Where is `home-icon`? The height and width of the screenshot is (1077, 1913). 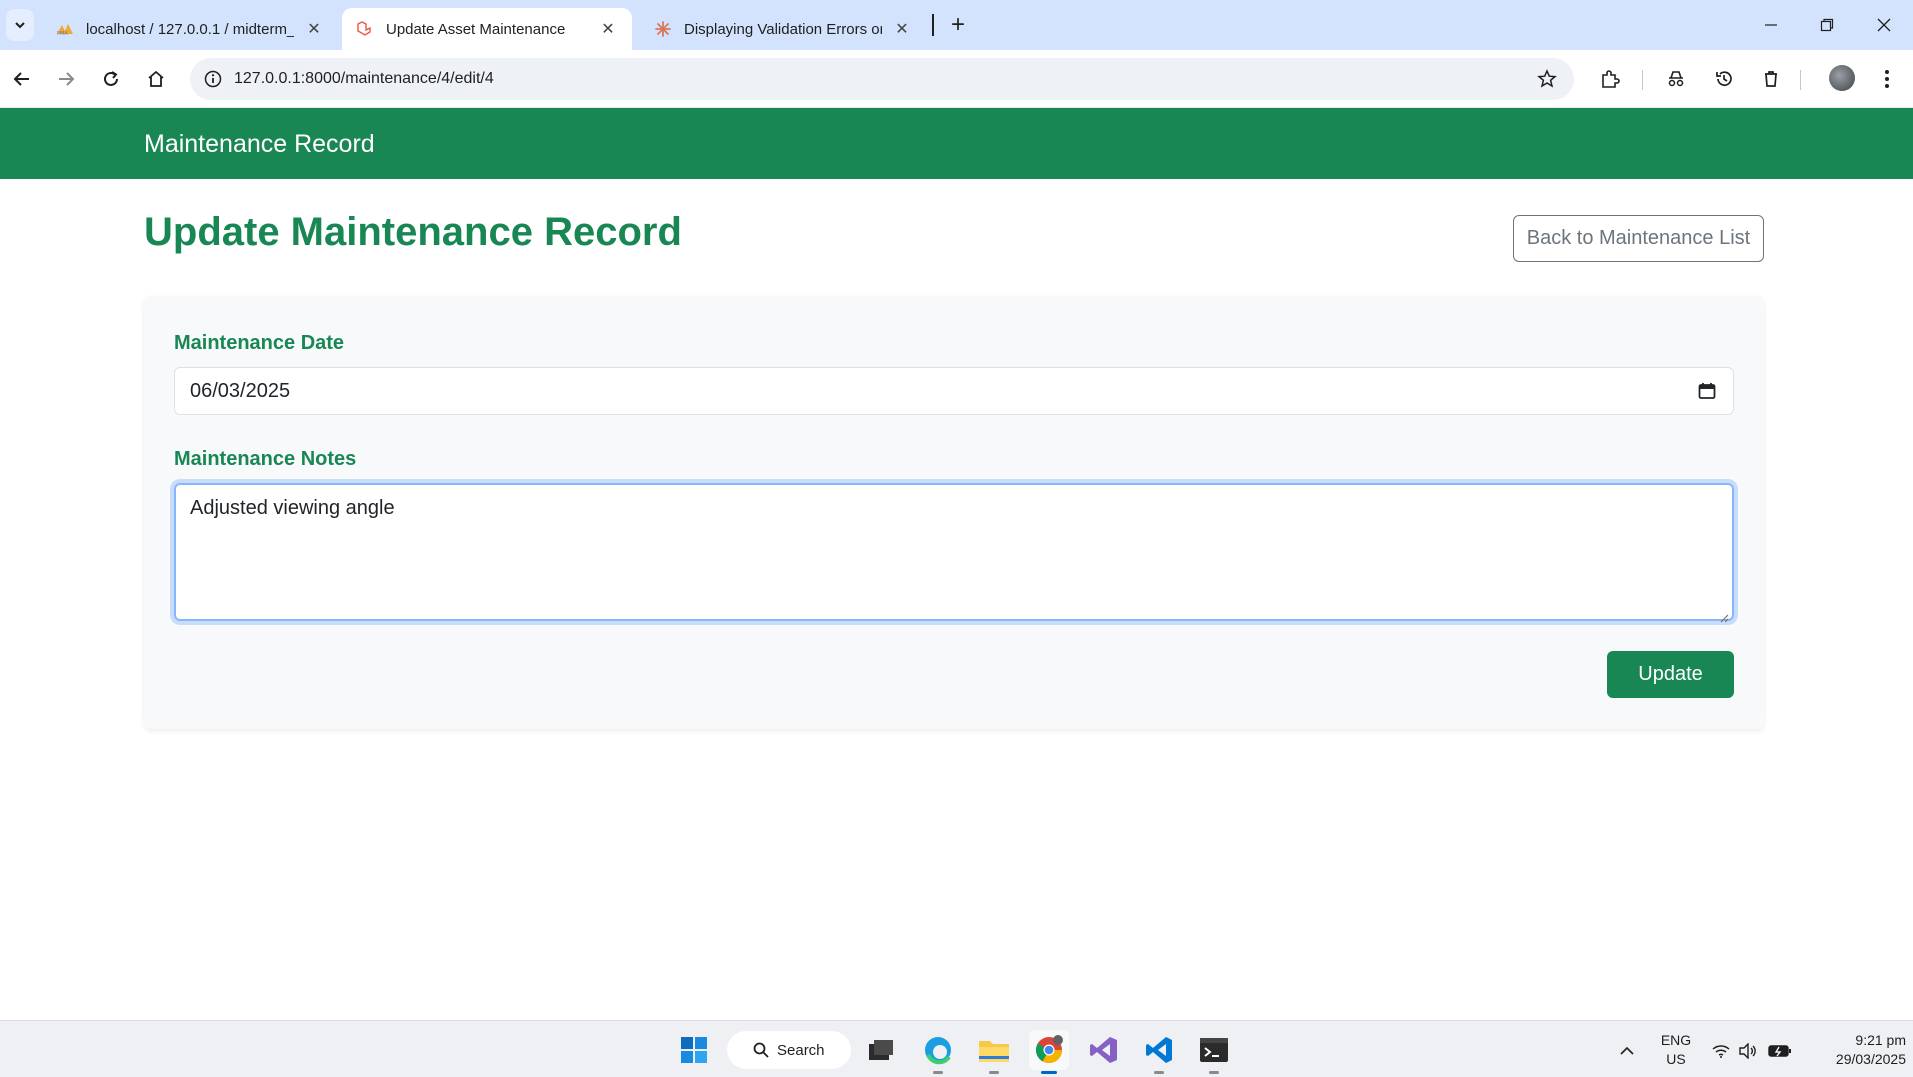
home-icon is located at coordinates (156, 78).